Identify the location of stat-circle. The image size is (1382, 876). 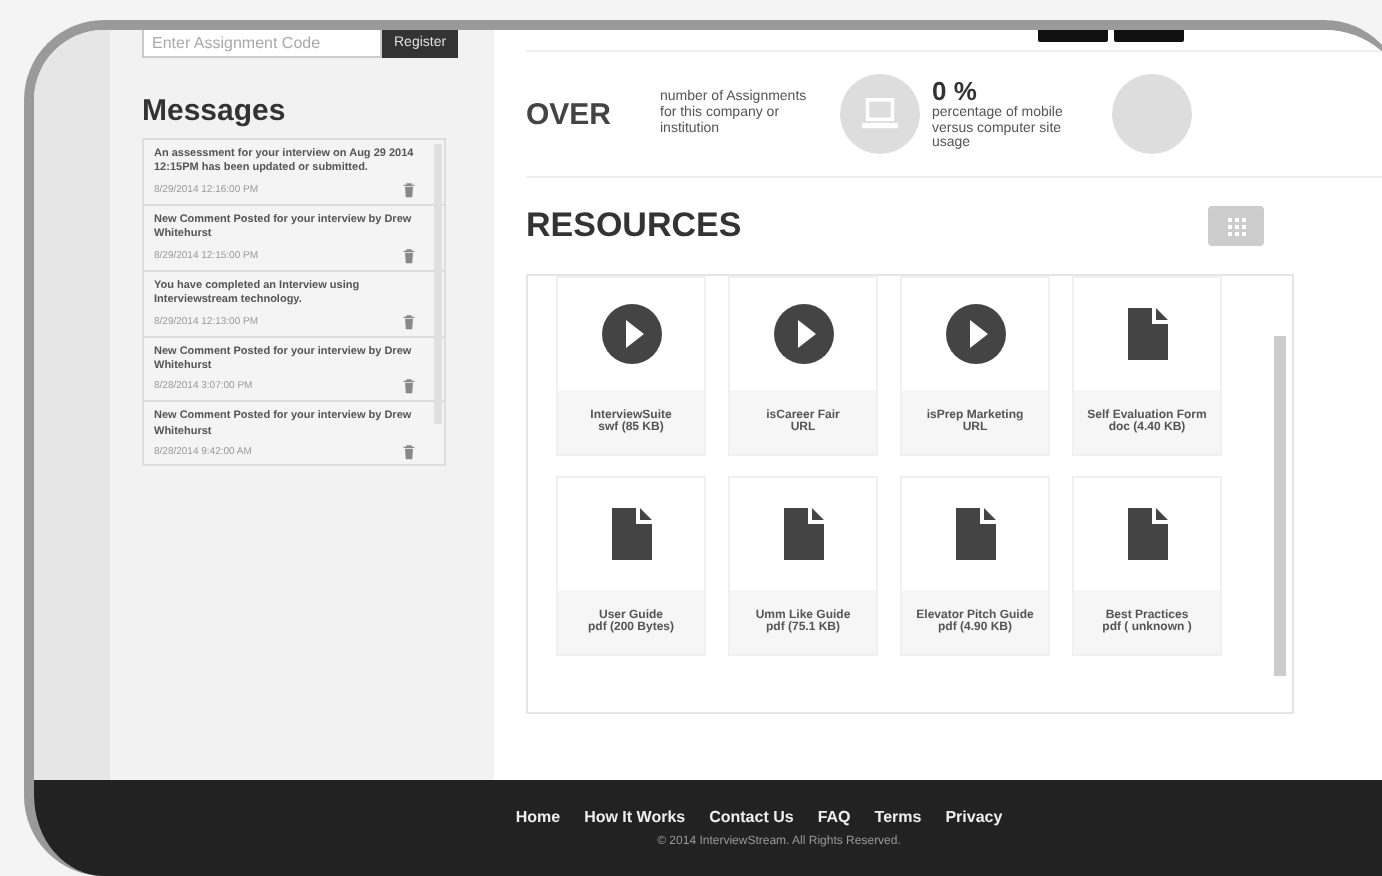
(1152, 114).